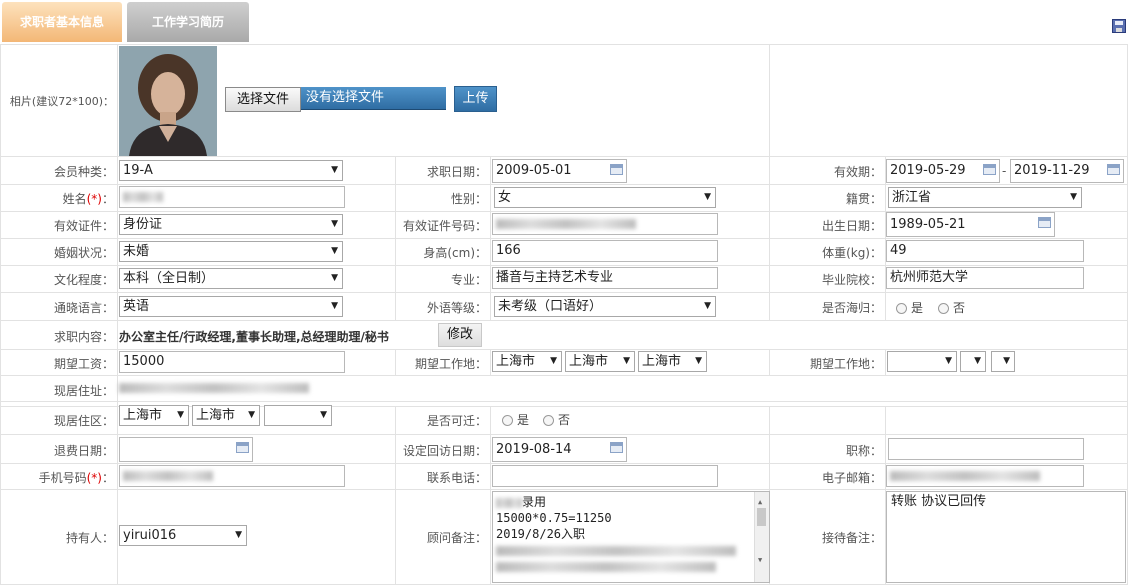 This screenshot has height=588, width=1128. Describe the element at coordinates (851, 538) in the screenshot. I see `reception-note-label: 接待备注：` at that location.